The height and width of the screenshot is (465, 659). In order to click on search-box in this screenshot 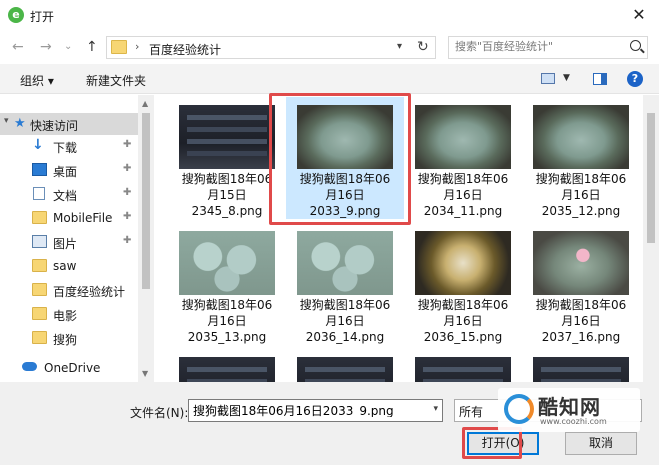, I will do `click(548, 47)`.